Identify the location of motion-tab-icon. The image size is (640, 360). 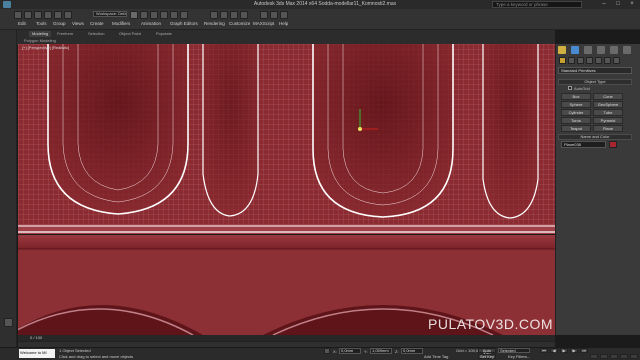
(601, 50).